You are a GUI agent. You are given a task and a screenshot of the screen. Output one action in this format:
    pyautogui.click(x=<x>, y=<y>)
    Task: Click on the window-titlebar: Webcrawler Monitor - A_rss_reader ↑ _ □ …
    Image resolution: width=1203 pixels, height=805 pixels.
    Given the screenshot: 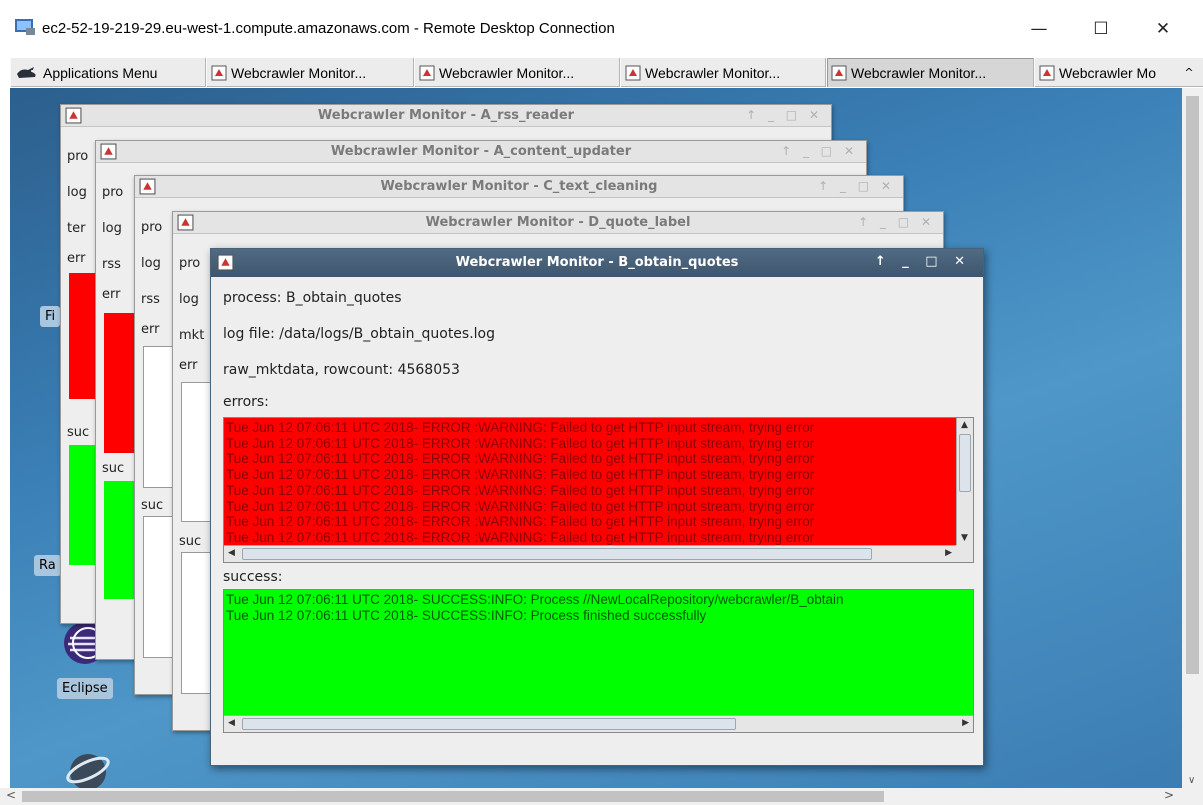 What is the action you would take?
    pyautogui.click(x=446, y=116)
    